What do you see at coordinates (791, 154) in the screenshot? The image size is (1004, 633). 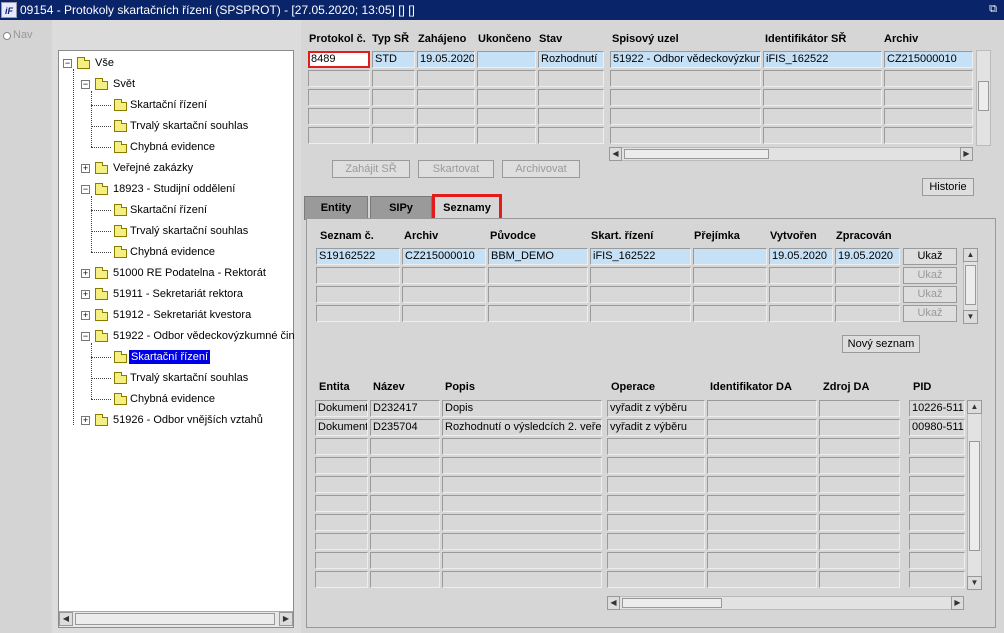 I see `protocol-horizontal-scrollbar: ◀ ▶` at bounding box center [791, 154].